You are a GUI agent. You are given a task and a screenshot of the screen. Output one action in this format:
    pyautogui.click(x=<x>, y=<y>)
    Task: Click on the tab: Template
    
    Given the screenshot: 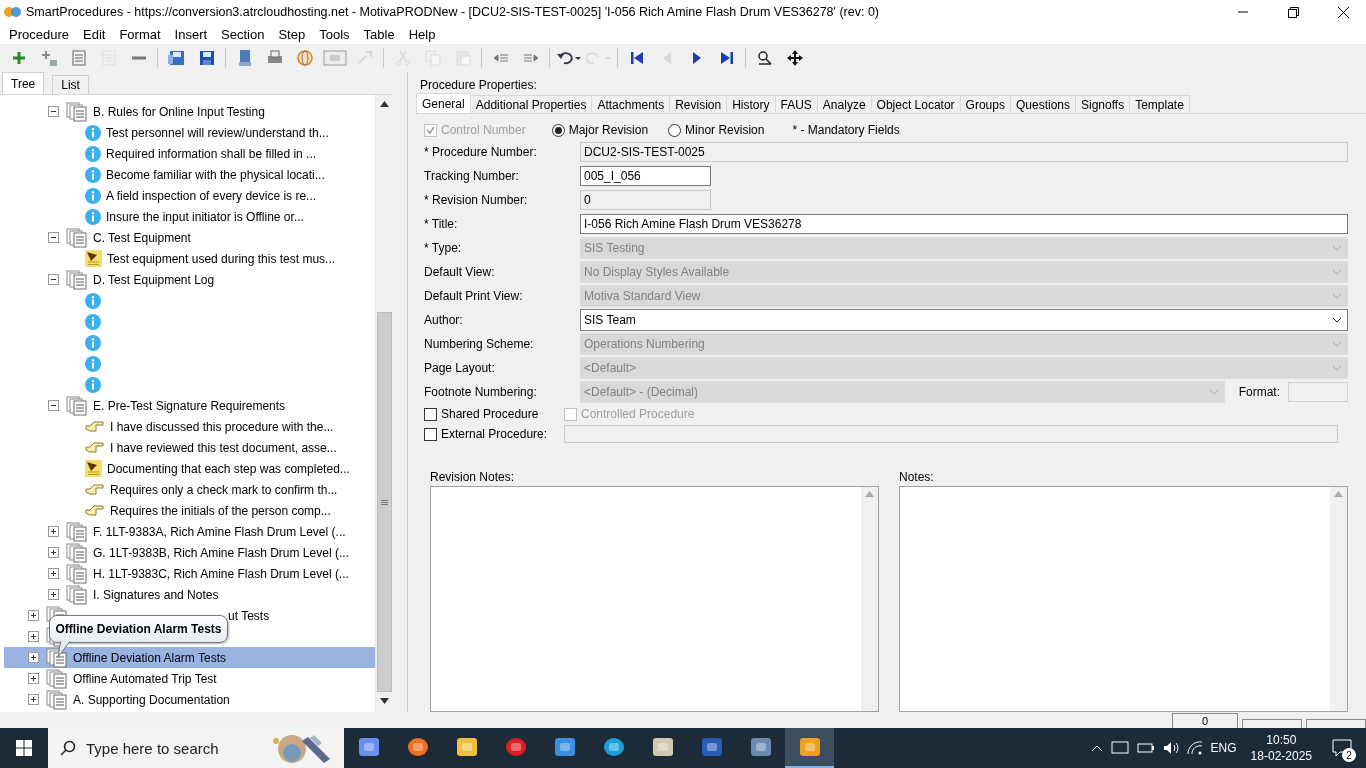 What is the action you would take?
    pyautogui.click(x=1159, y=104)
    